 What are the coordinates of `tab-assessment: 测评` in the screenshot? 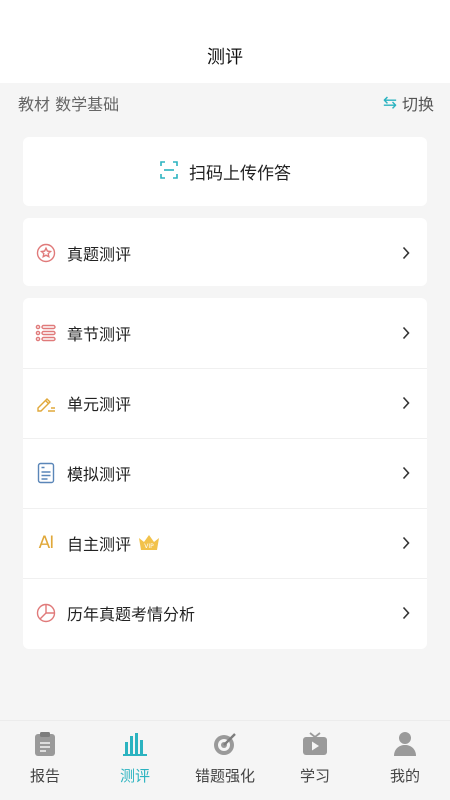 It's located at (135, 760).